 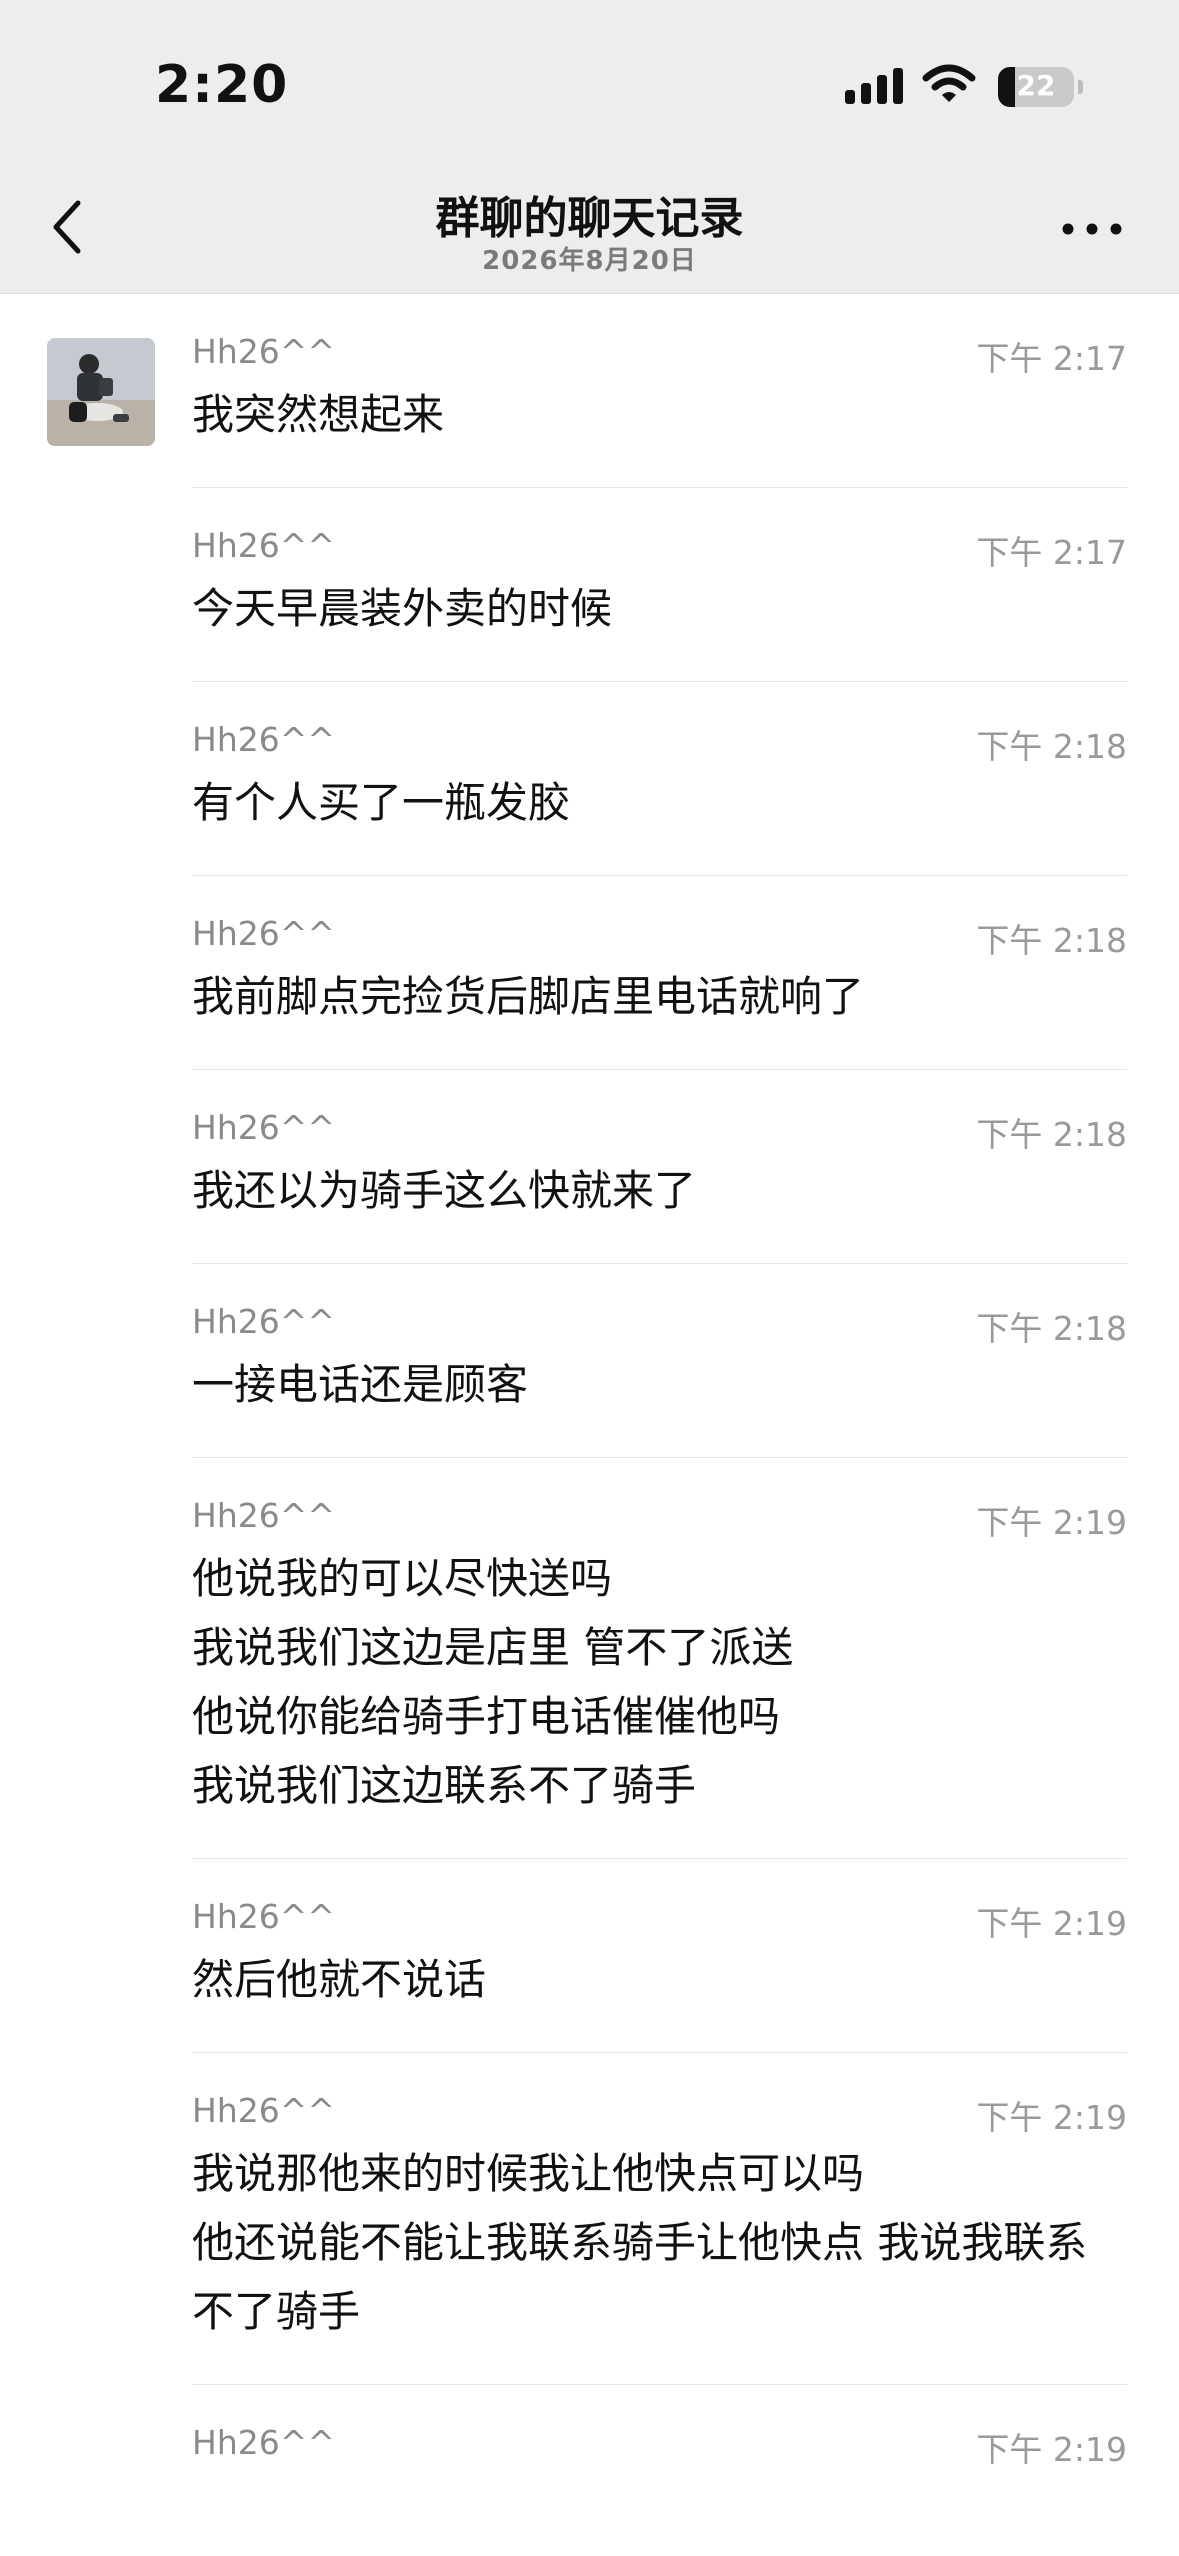 I want to click on message-item: Hh26^^ 下午 2:19 然后他就不说话, so click(x=589, y=1955).